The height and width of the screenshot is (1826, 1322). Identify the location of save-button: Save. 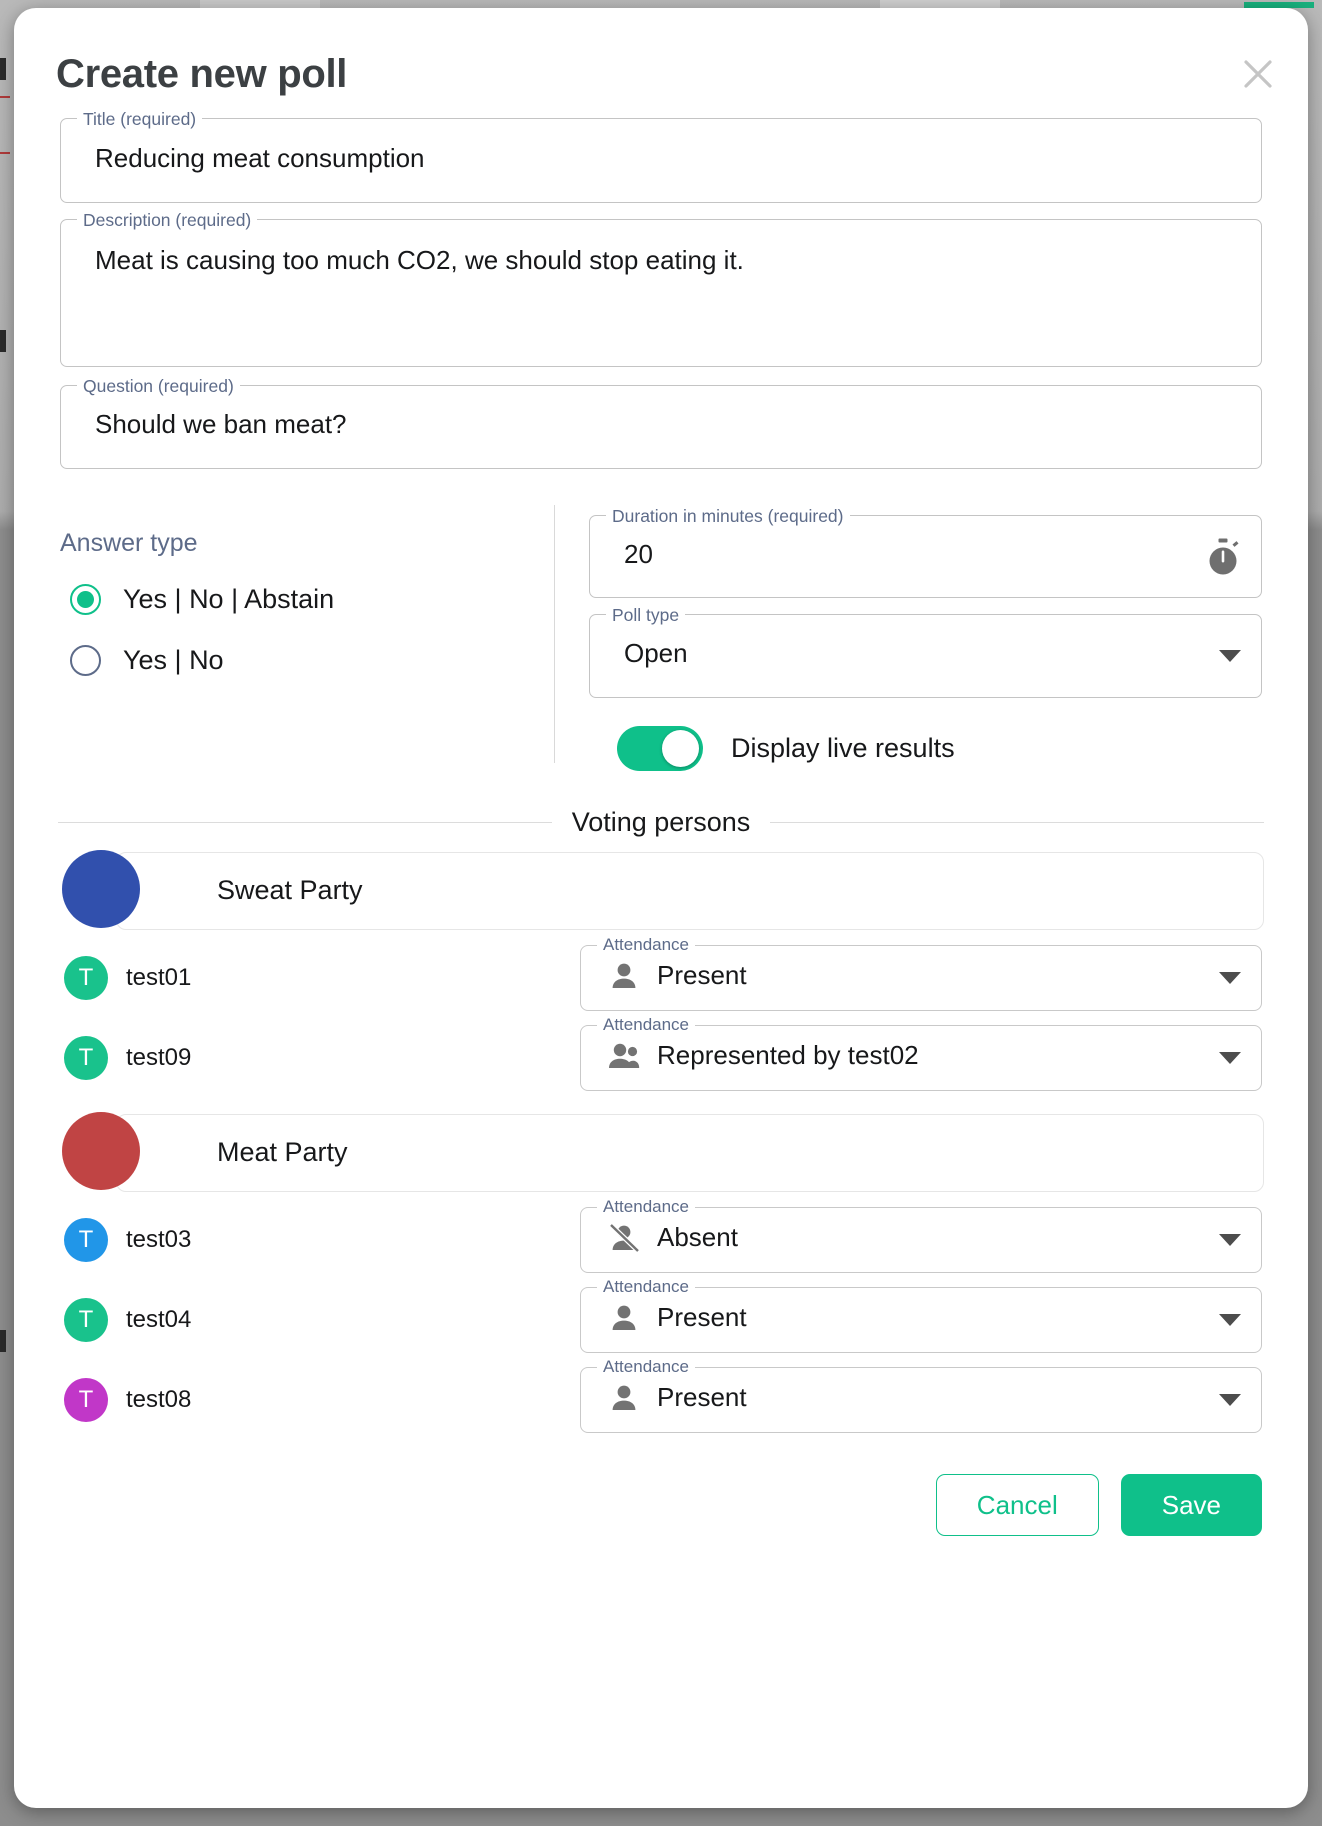
(1191, 1504).